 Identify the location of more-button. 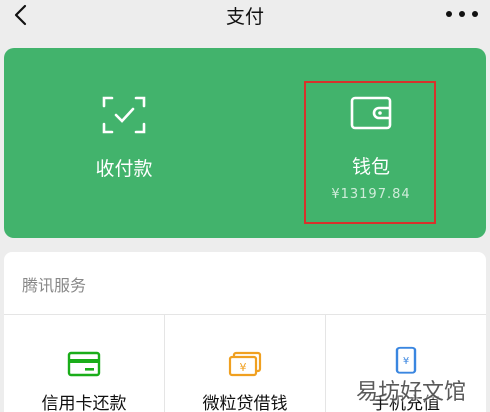
(462, 14).